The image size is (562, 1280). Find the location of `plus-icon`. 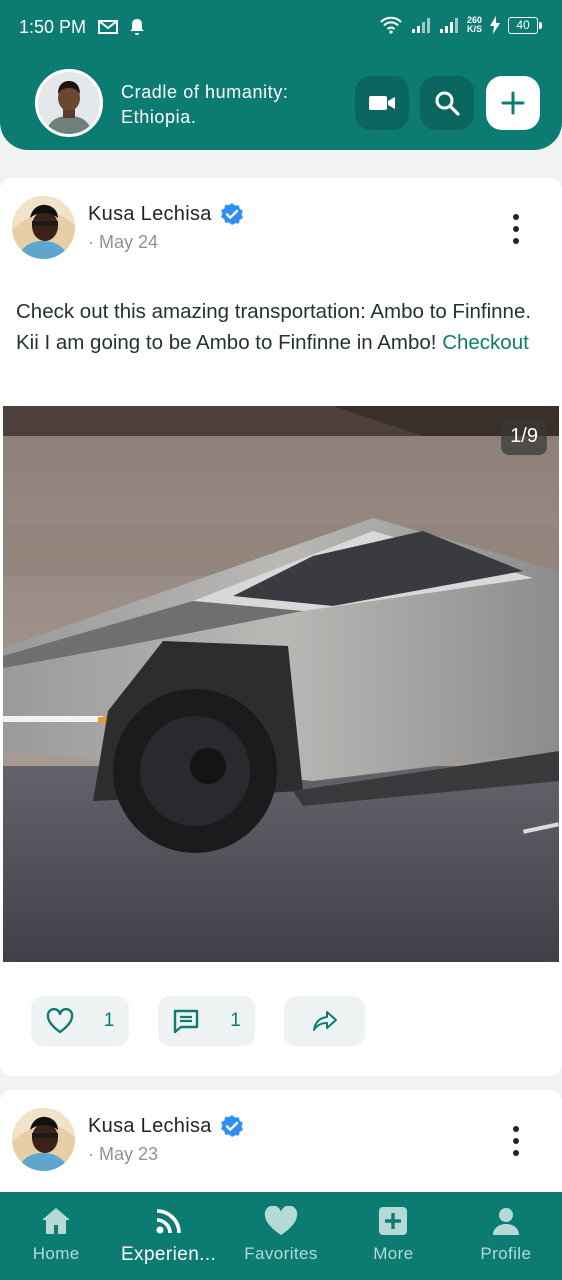

plus-icon is located at coordinates (513, 103).